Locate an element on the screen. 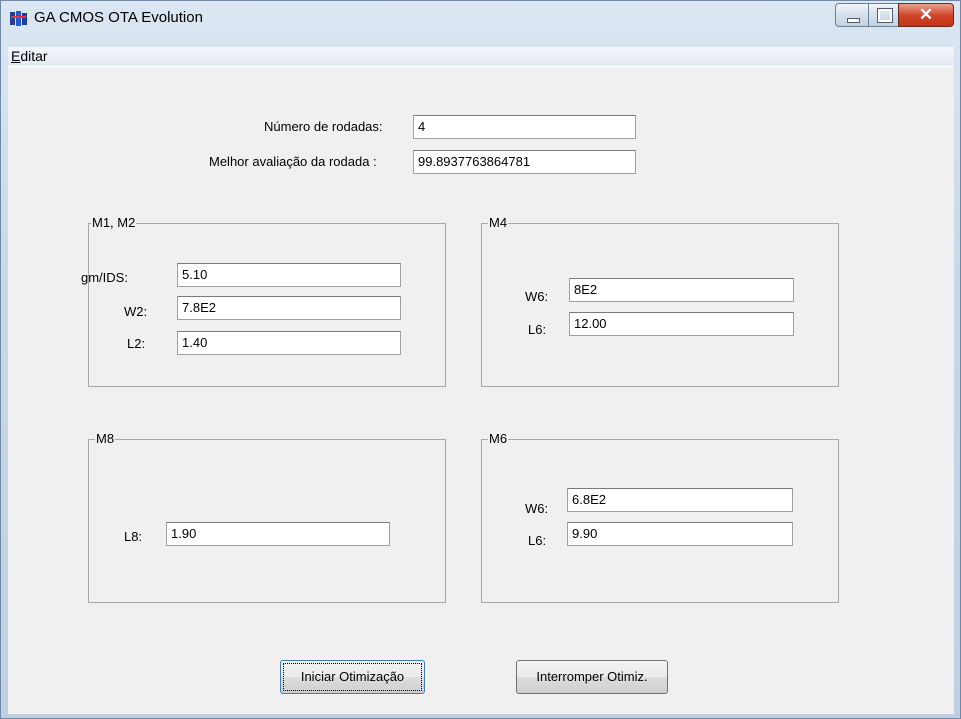 The height and width of the screenshot is (719, 961). m4-w6-label: W6: is located at coordinates (537, 296).